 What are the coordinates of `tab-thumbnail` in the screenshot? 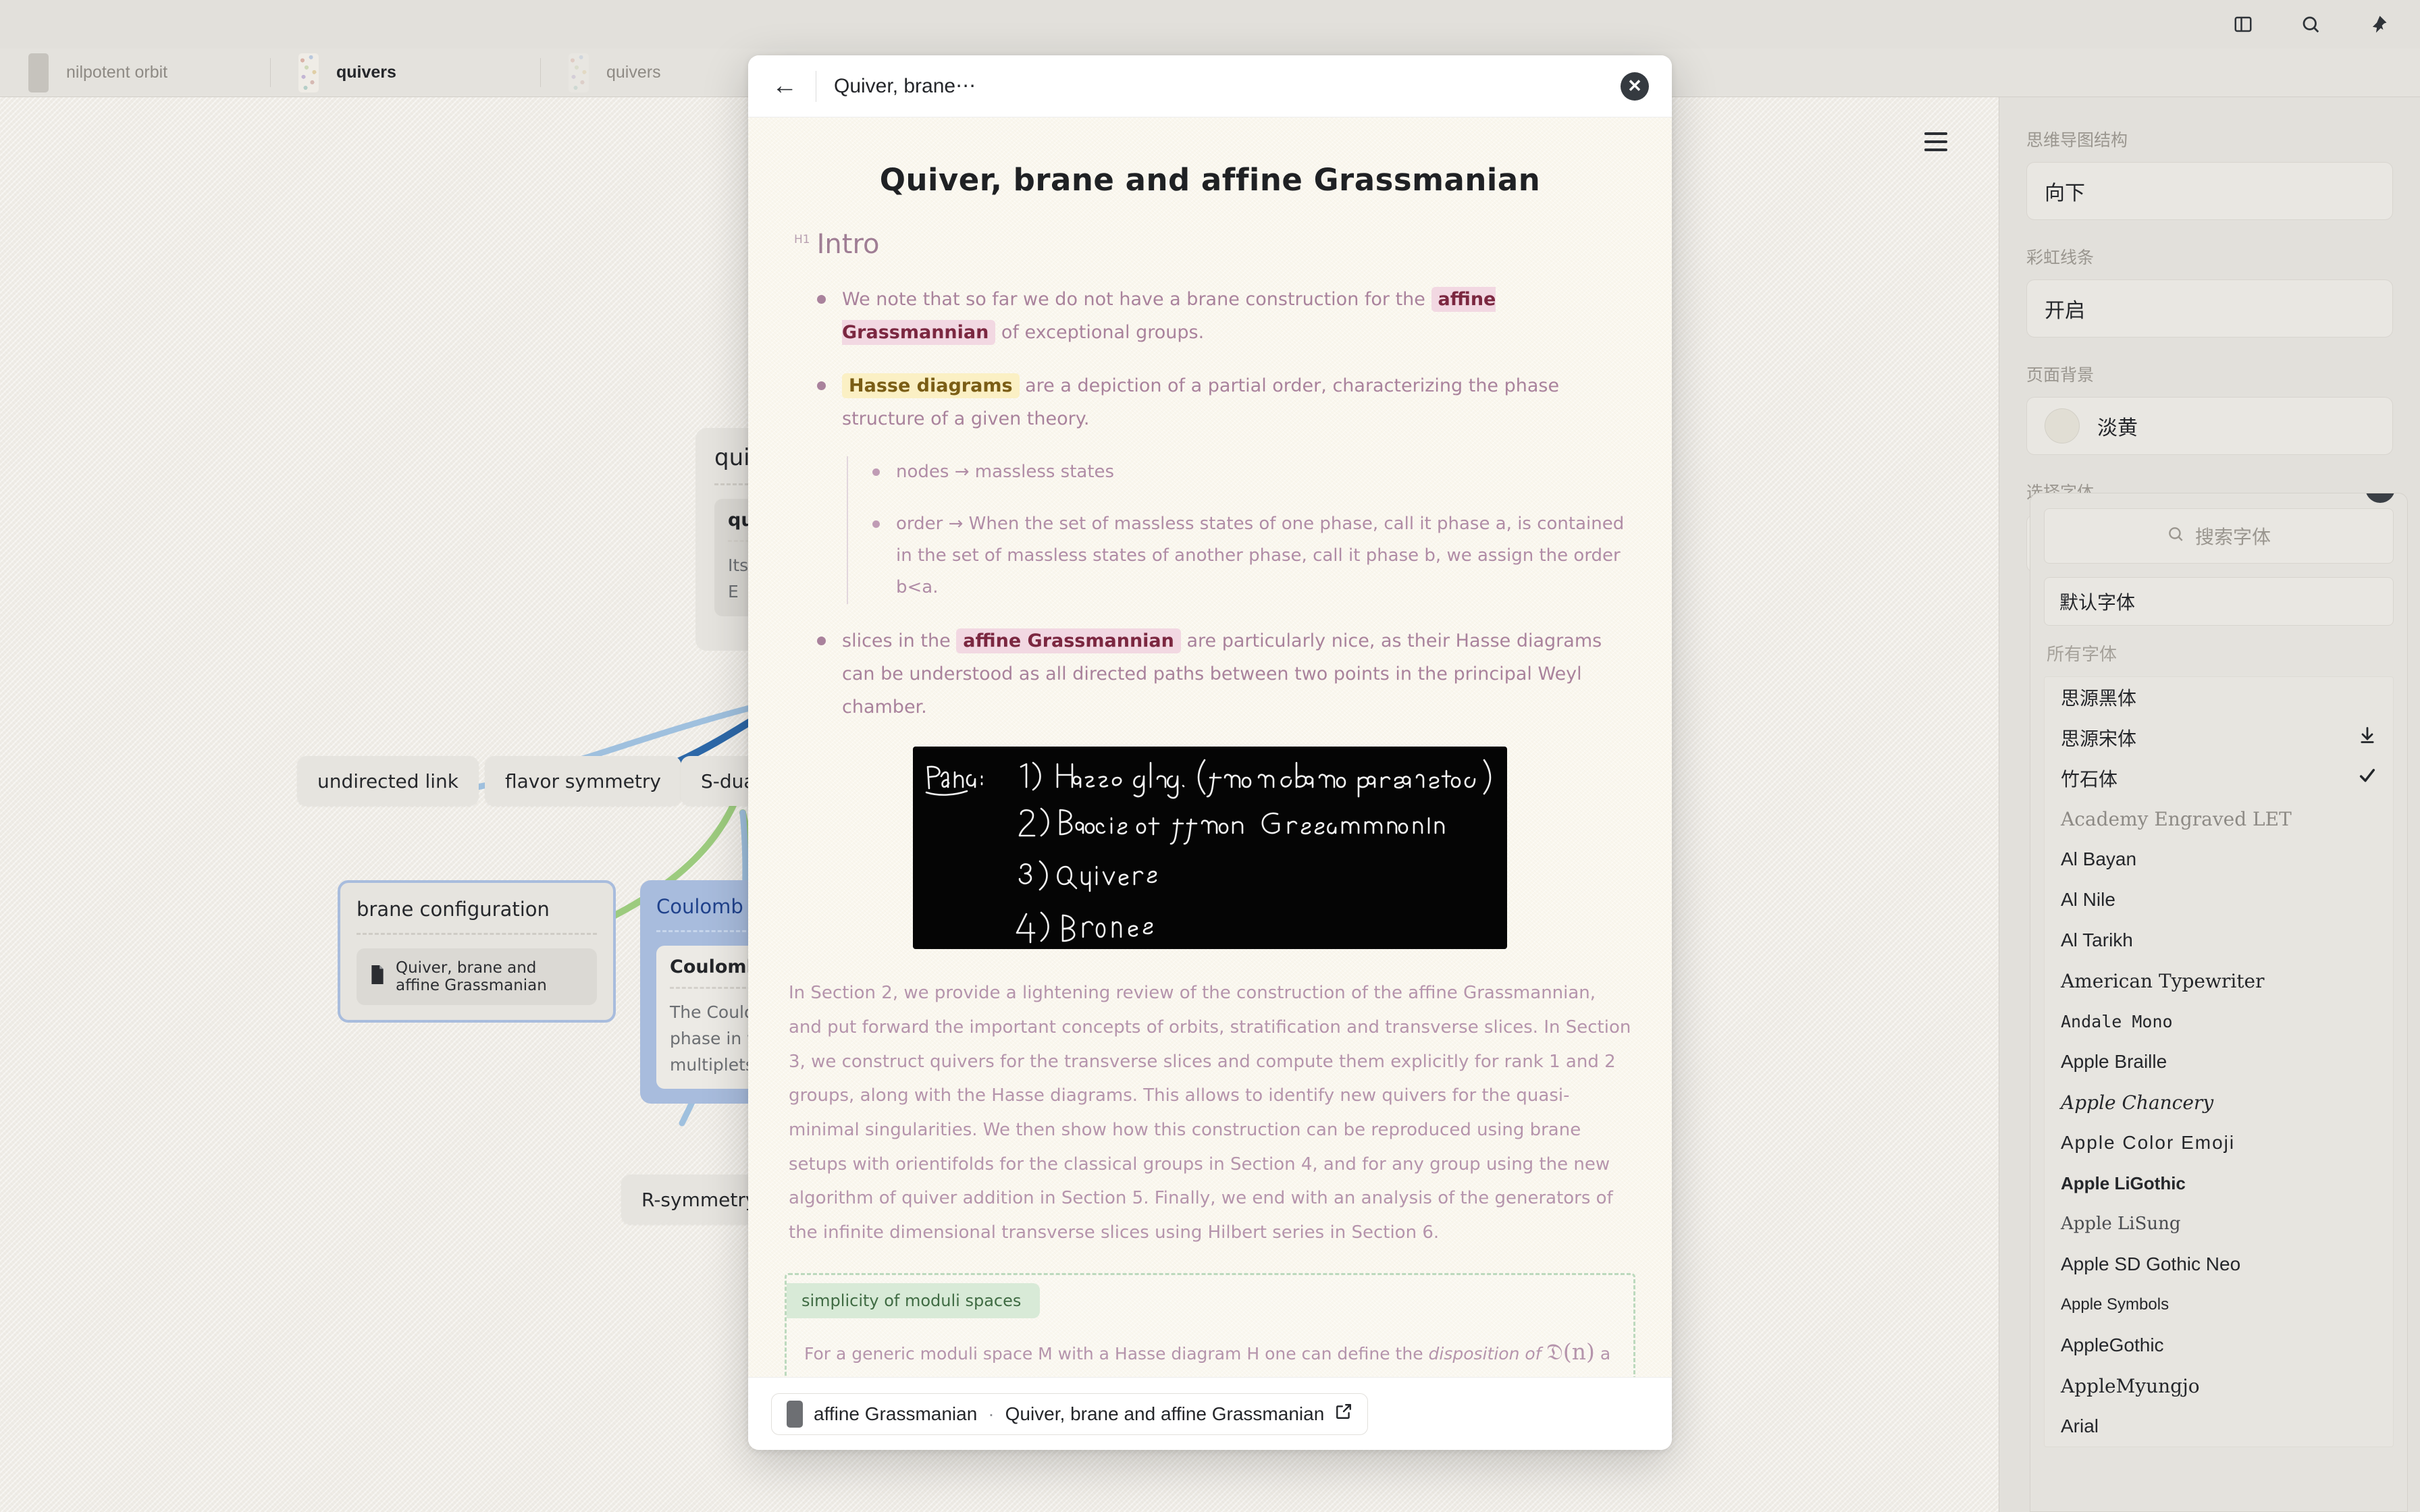 It's located at (38, 72).